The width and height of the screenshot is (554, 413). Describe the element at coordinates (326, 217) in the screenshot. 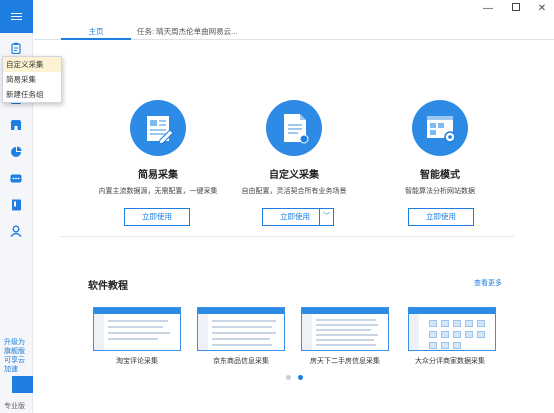

I see `chevron-down-icon: ﹀` at that location.